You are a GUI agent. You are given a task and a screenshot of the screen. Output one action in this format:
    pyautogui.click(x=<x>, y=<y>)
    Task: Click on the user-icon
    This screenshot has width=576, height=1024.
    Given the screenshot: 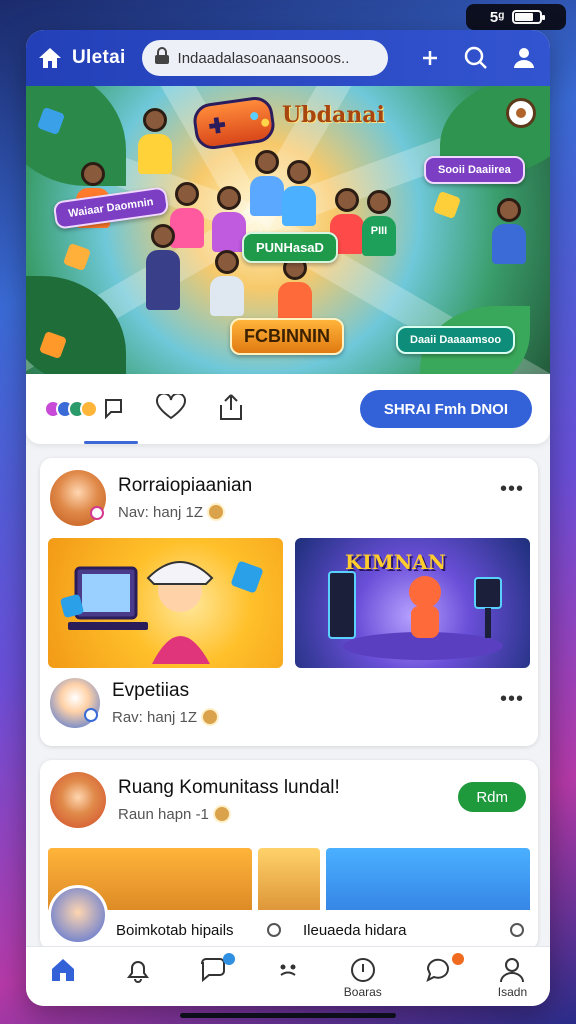 What is the action you would take?
    pyautogui.click(x=524, y=58)
    